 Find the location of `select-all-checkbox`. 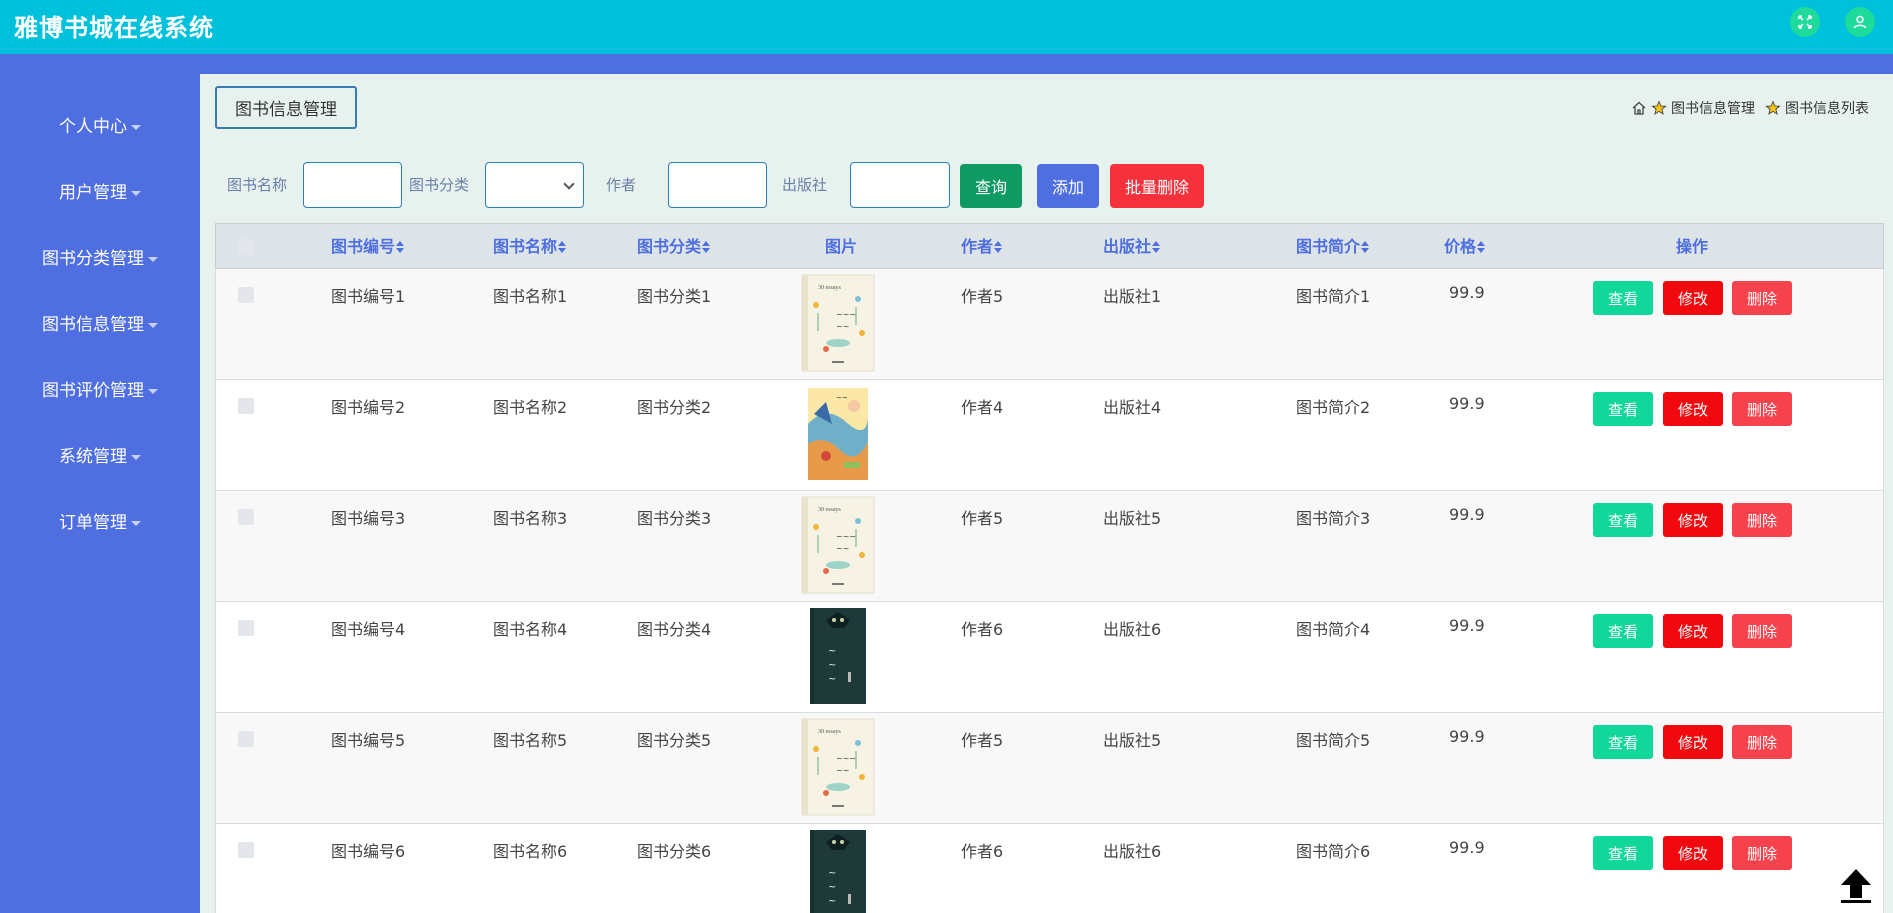

select-all-checkbox is located at coordinates (246, 247).